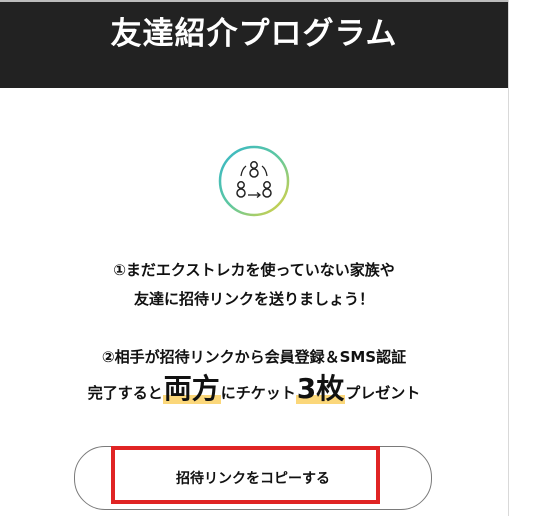  I want to click on step-1-line-1: ①まだエクストレカを使っていない家族や, so click(254, 270).